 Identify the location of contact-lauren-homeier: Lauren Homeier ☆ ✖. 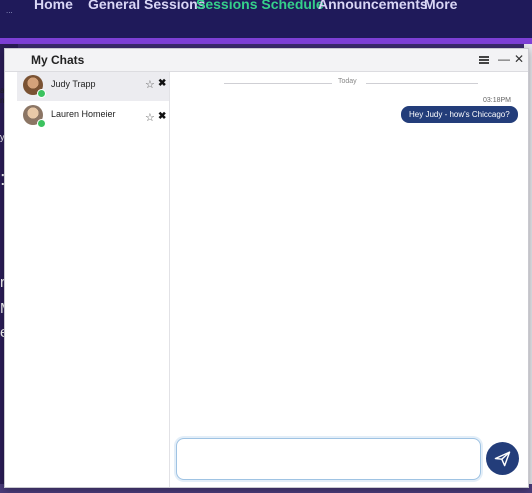
(93, 116).